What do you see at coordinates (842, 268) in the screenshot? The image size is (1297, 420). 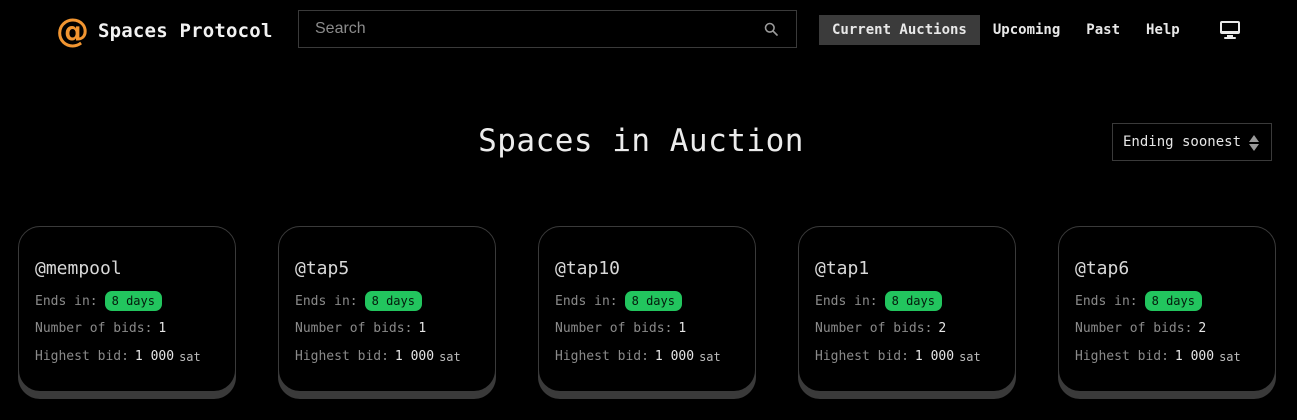 I see `space-name: @tap1` at bounding box center [842, 268].